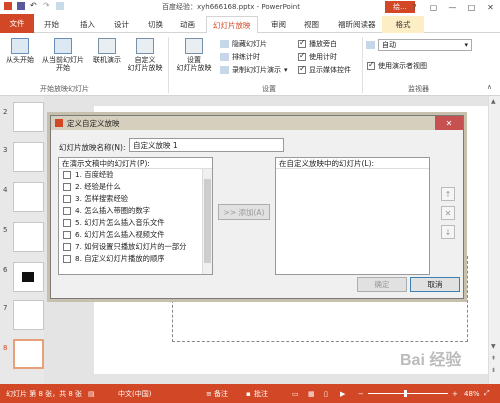  What do you see at coordinates (487, 393) in the screenshot?
I see `fit-to-window-icon: ⤢` at bounding box center [487, 393].